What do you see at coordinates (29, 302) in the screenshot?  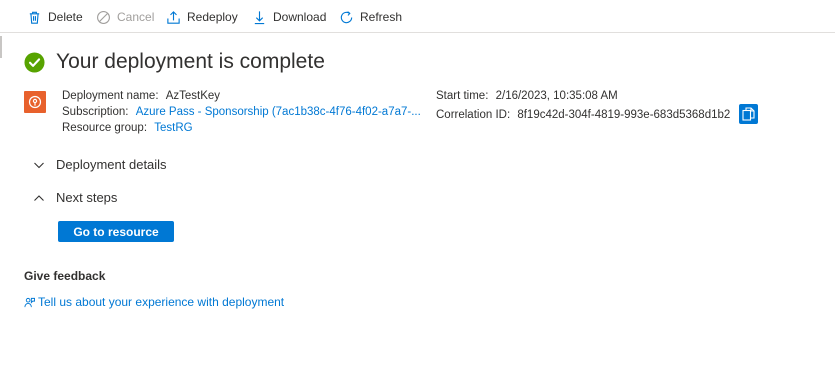 I see `people-feedback-icon` at bounding box center [29, 302].